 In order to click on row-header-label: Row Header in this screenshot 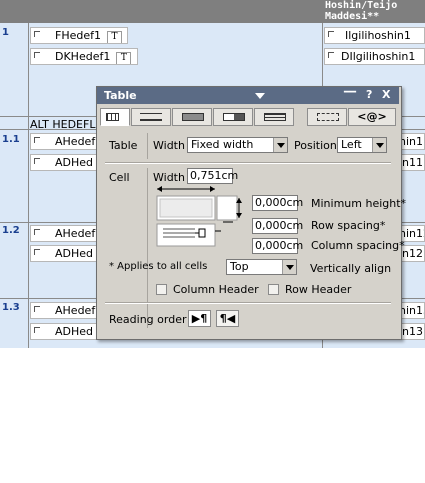, I will do `click(318, 289)`.